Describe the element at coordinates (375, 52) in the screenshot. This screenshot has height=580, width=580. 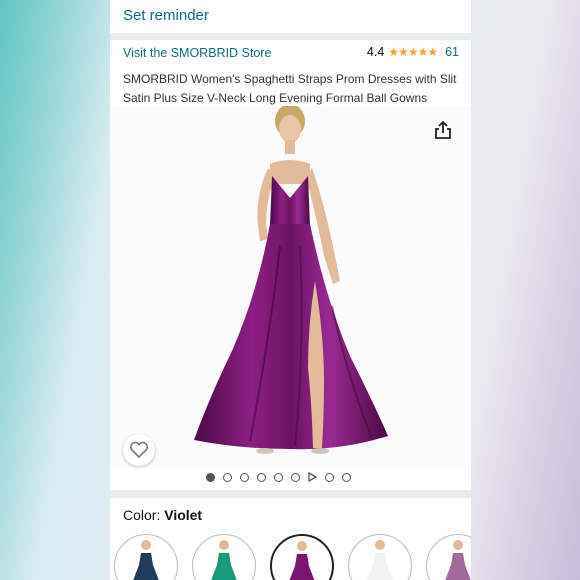
I see `rating-value: 4.4` at that location.